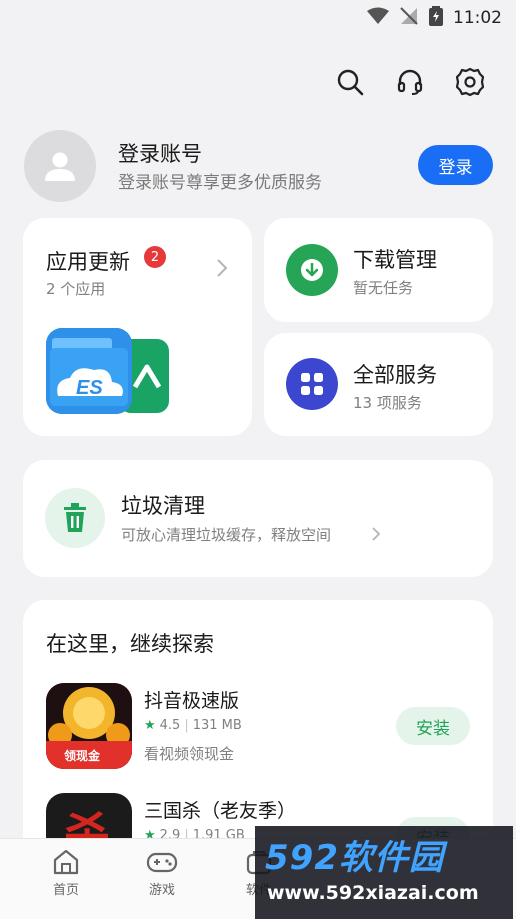  What do you see at coordinates (89, 371) in the screenshot?
I see `es-explorer-icon: ES` at bounding box center [89, 371].